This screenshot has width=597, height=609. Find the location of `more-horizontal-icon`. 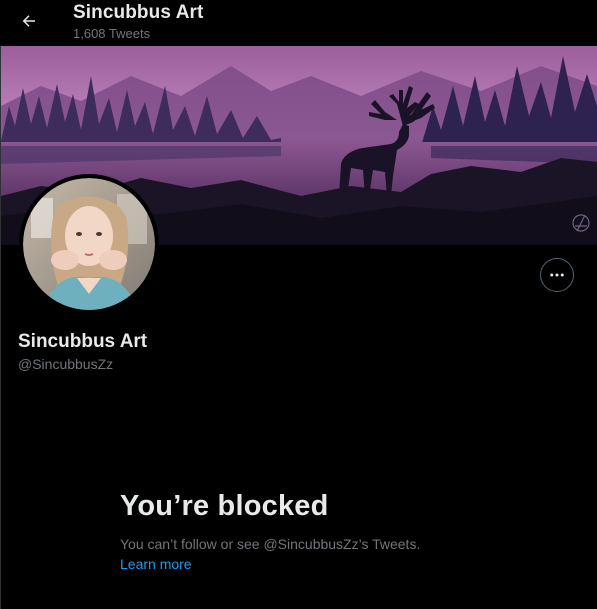

more-horizontal-icon is located at coordinates (557, 275).